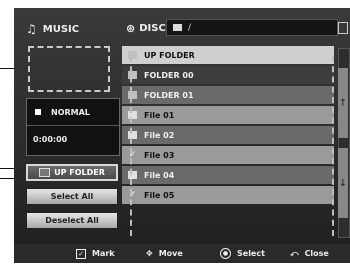  Describe the element at coordinates (225, 253) in the screenshot. I see `select-icon: ●` at that location.